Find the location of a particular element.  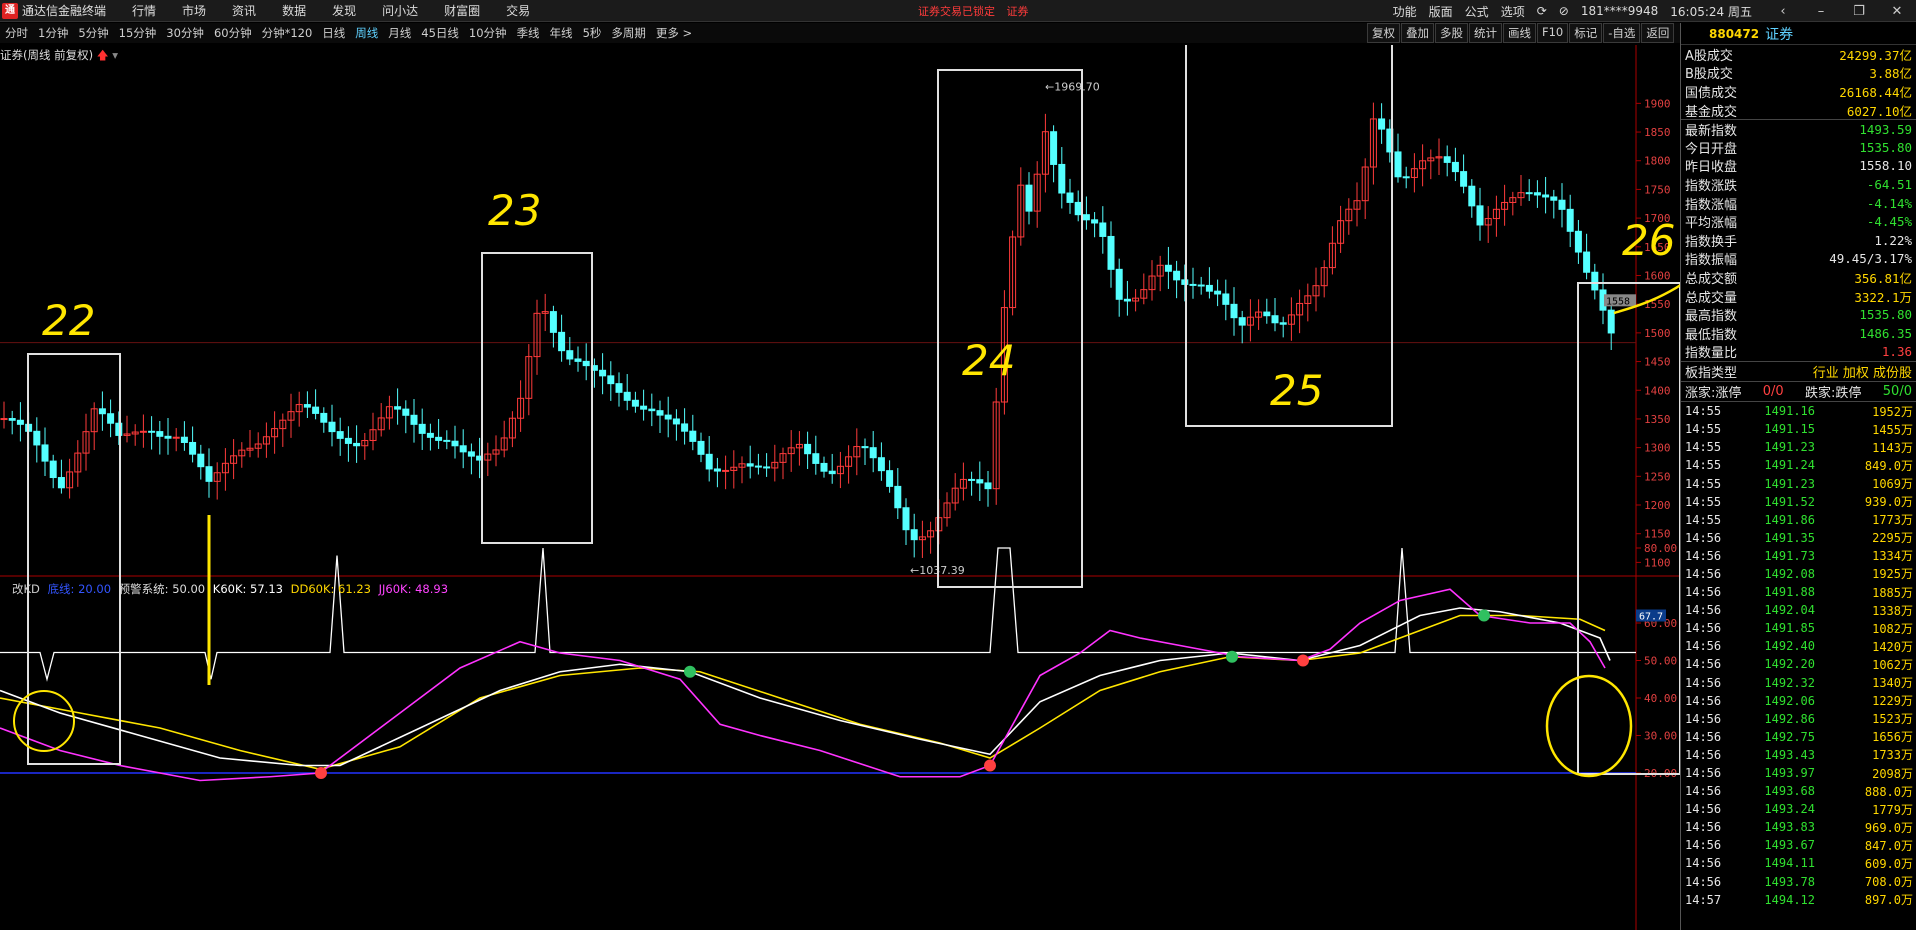

type-links: 行业 加权 成份股 is located at coordinates (1862, 371).